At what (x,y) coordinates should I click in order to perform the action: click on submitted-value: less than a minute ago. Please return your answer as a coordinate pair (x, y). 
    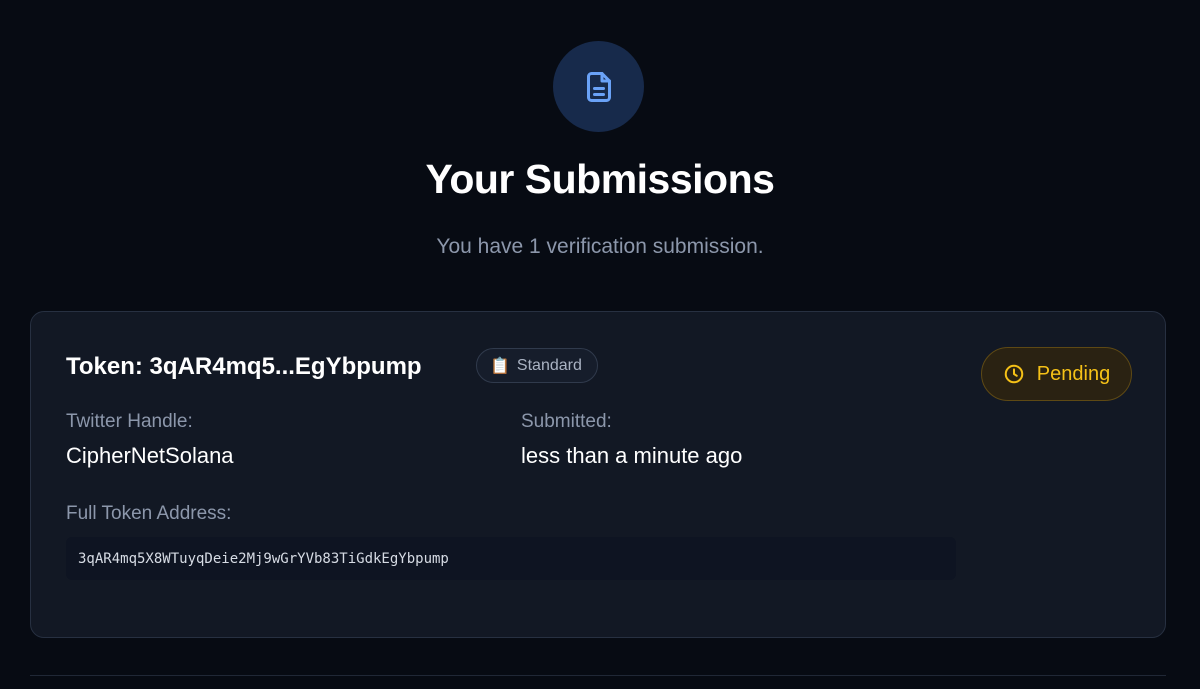
    Looking at the image, I should click on (632, 455).